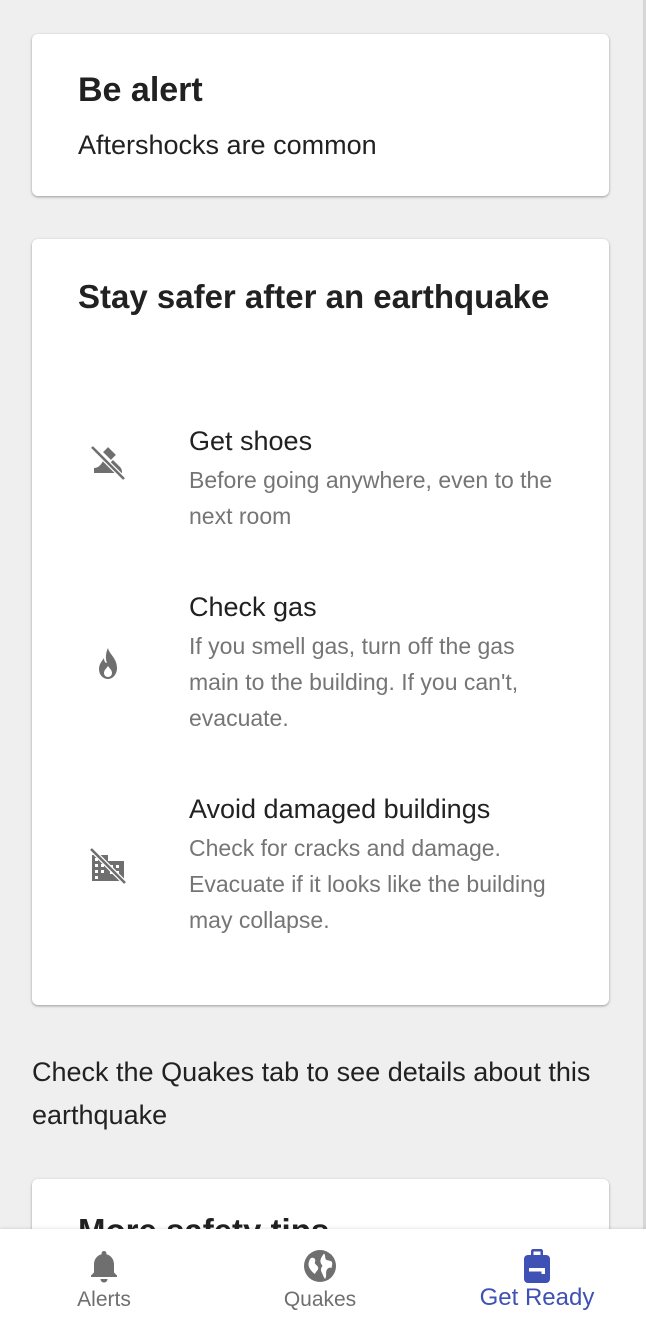  I want to click on be-alert-card: Be alert Aftershocks are common, so click(320, 115).